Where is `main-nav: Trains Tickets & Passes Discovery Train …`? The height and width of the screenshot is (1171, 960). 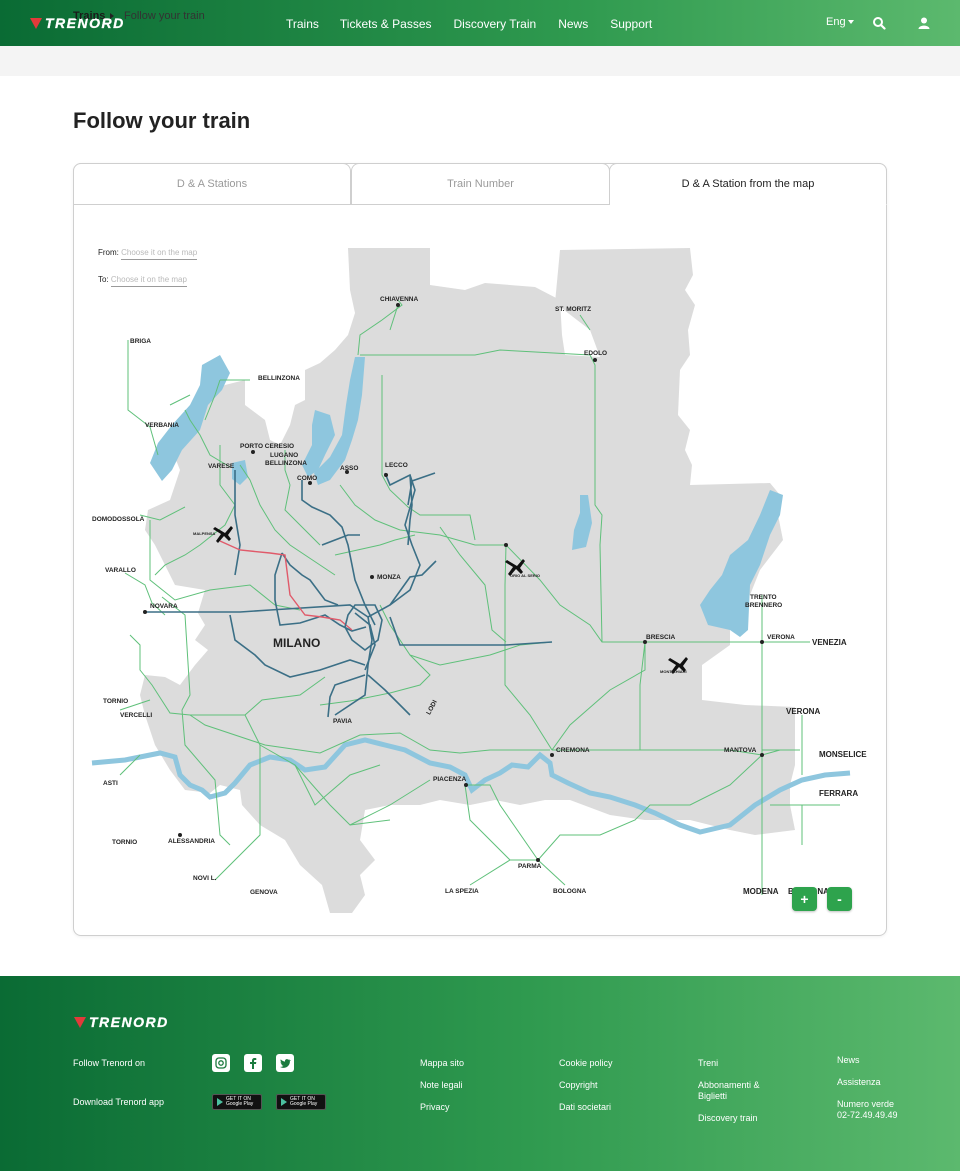
main-nav: Trains Tickets & Passes Discovery Train … is located at coordinates (480, 24).